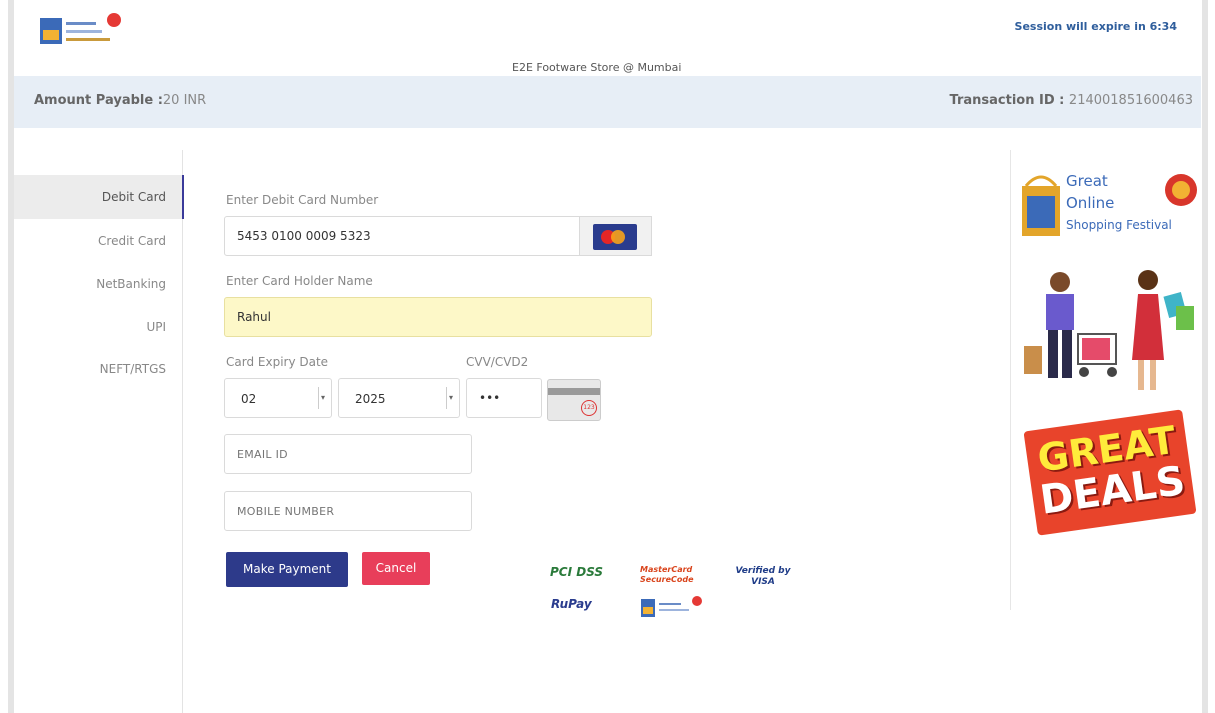 The image size is (1215, 713). What do you see at coordinates (348, 454) in the screenshot?
I see `email-field` at bounding box center [348, 454].